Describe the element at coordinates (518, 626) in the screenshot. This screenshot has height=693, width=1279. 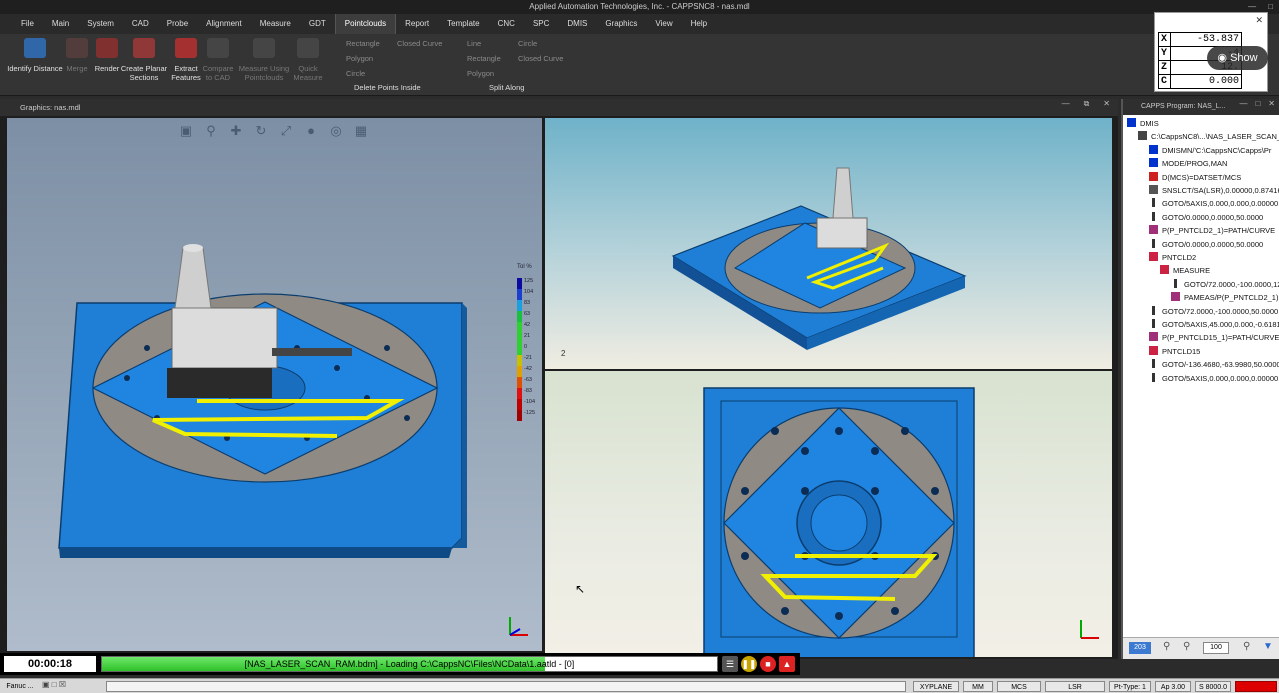
I see `axis-triad-icon` at that location.